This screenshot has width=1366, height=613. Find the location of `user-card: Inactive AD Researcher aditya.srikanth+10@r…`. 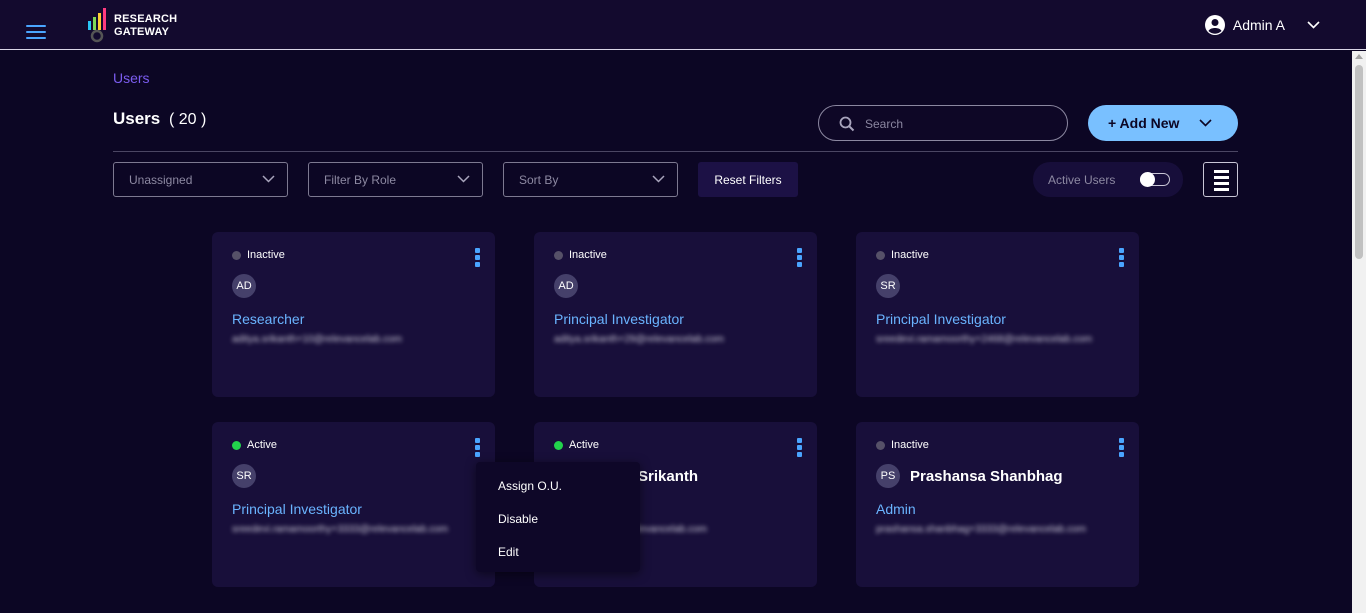

user-card: Inactive AD Researcher aditya.srikanth+10@r… is located at coordinates (353, 314).